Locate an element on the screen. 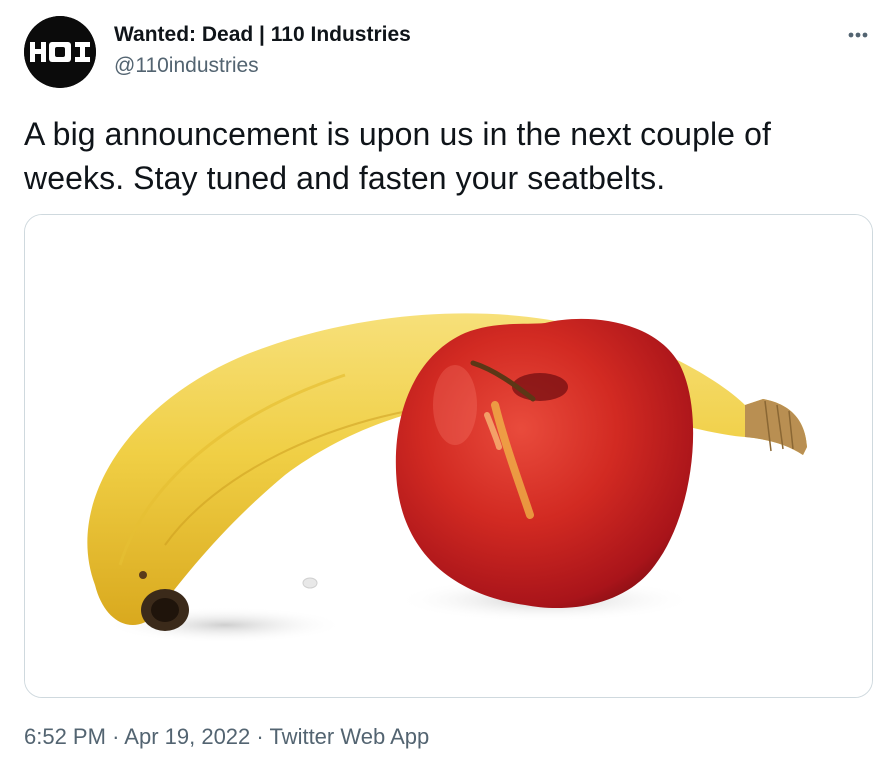  tweet-meta: 6:52 PM · Apr 19, 2022 · Twitter Web App is located at coordinates (226, 737).